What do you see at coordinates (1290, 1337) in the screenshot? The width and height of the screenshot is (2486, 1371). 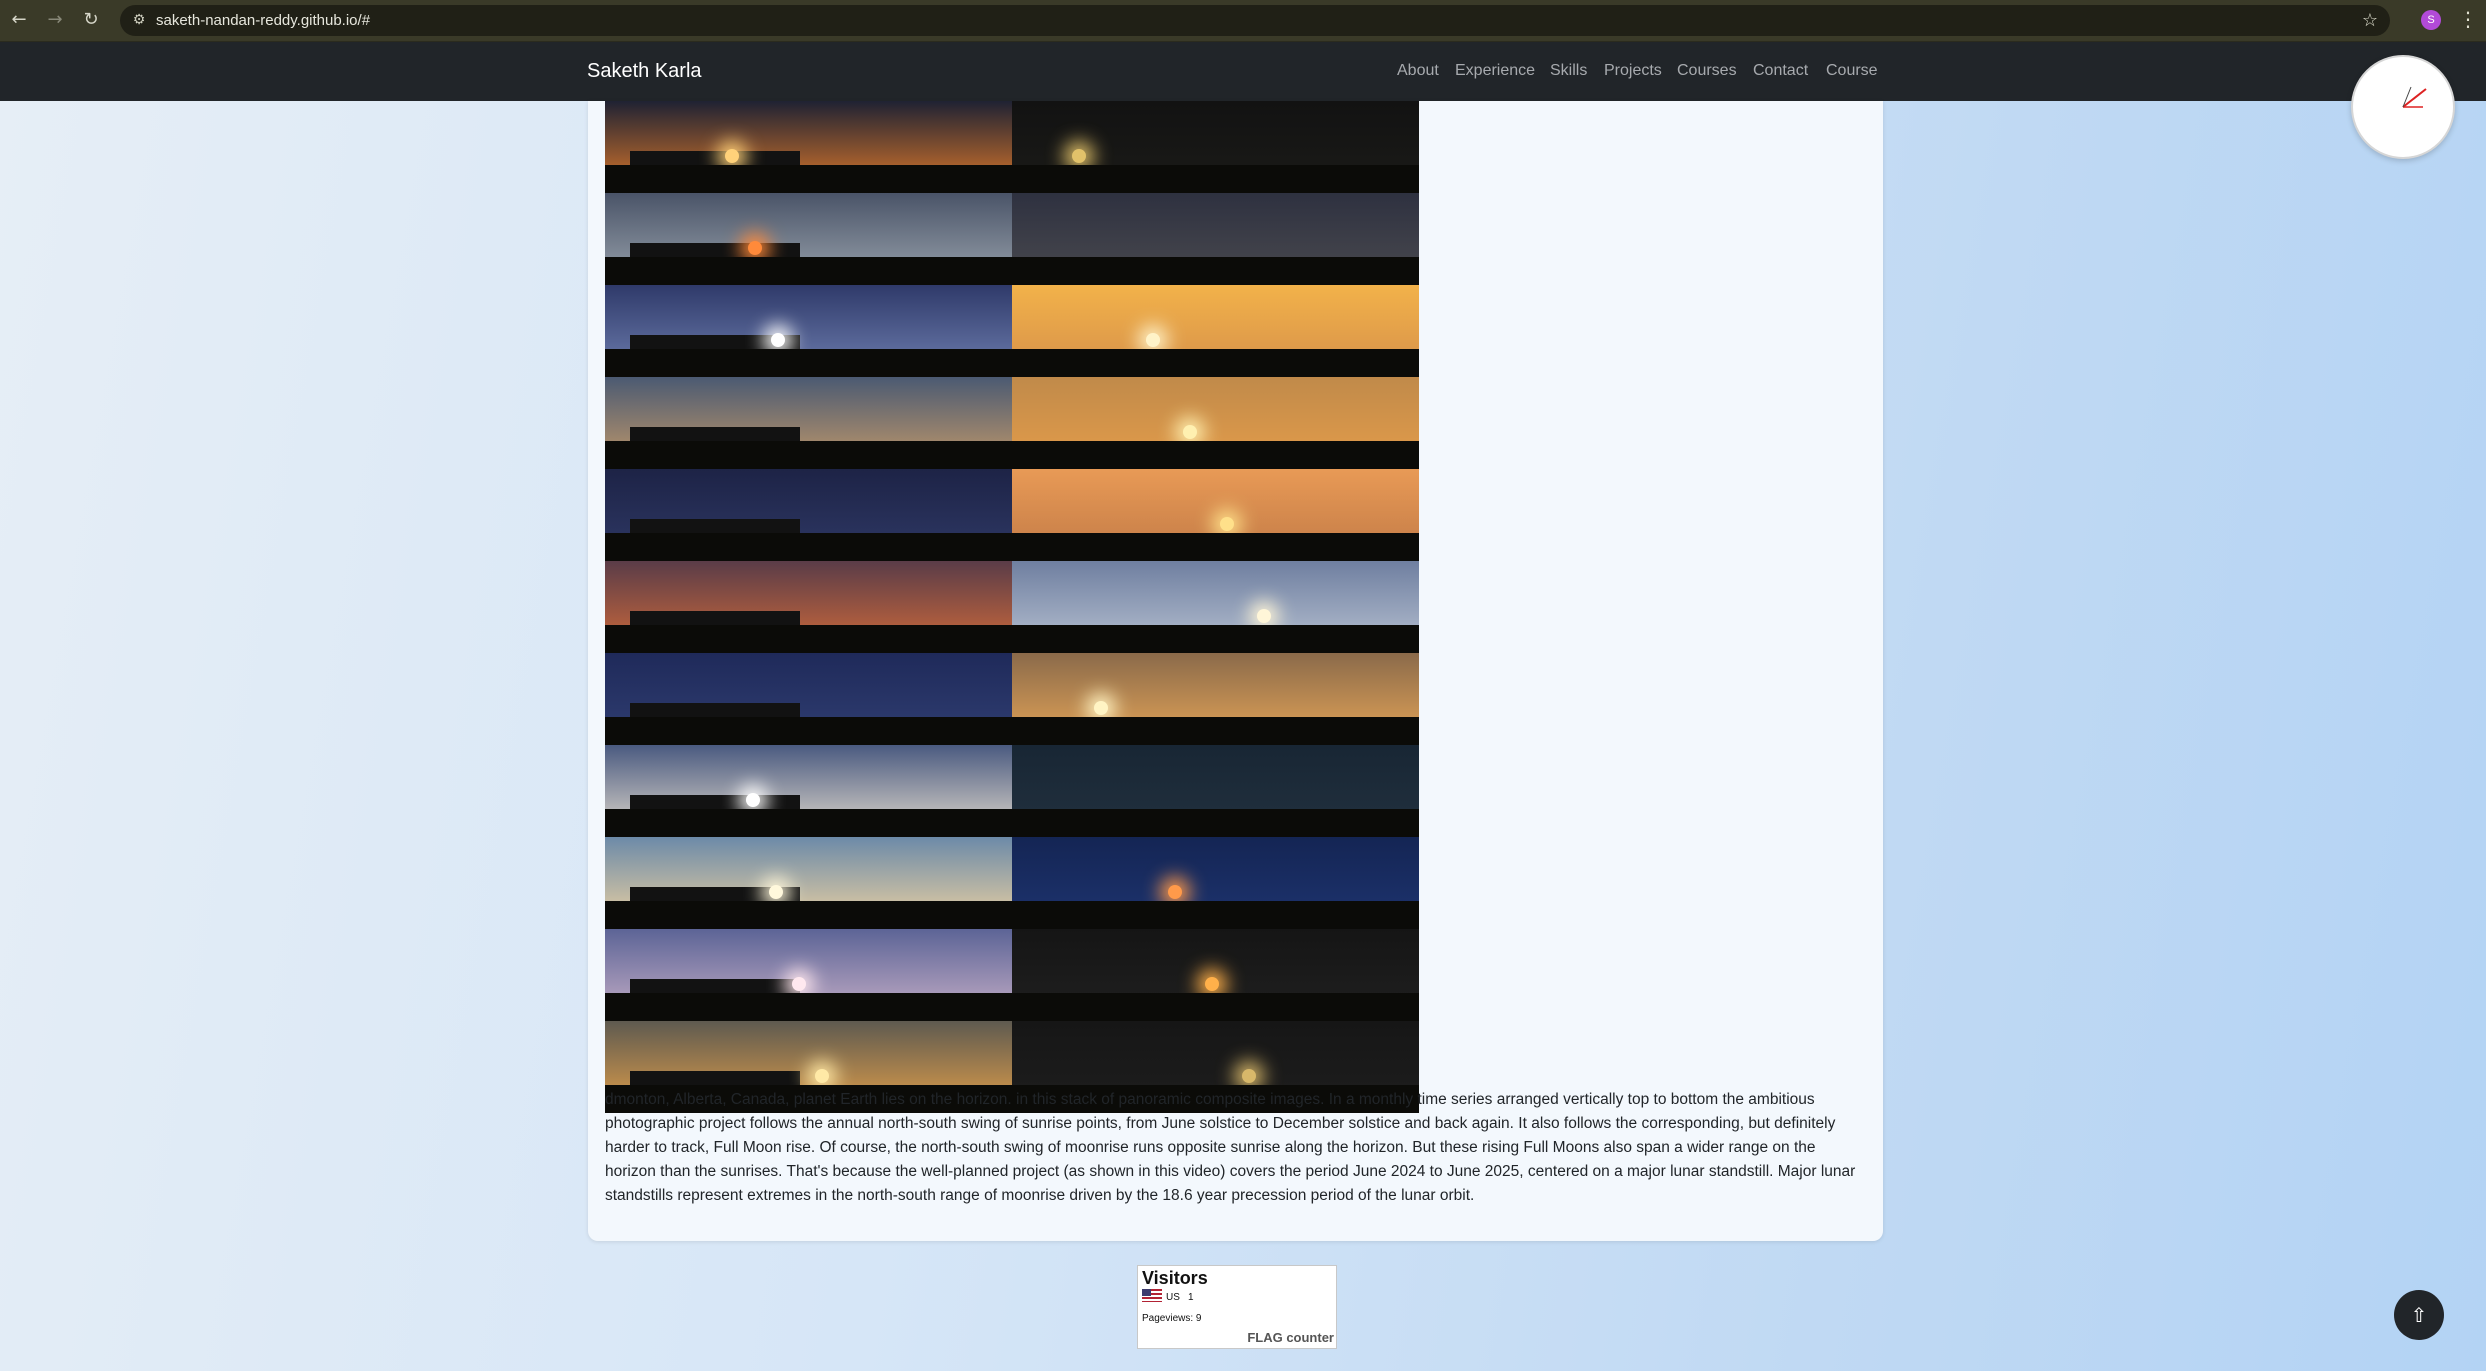 I see `flag-counter-logo: FLAG counter` at bounding box center [1290, 1337].